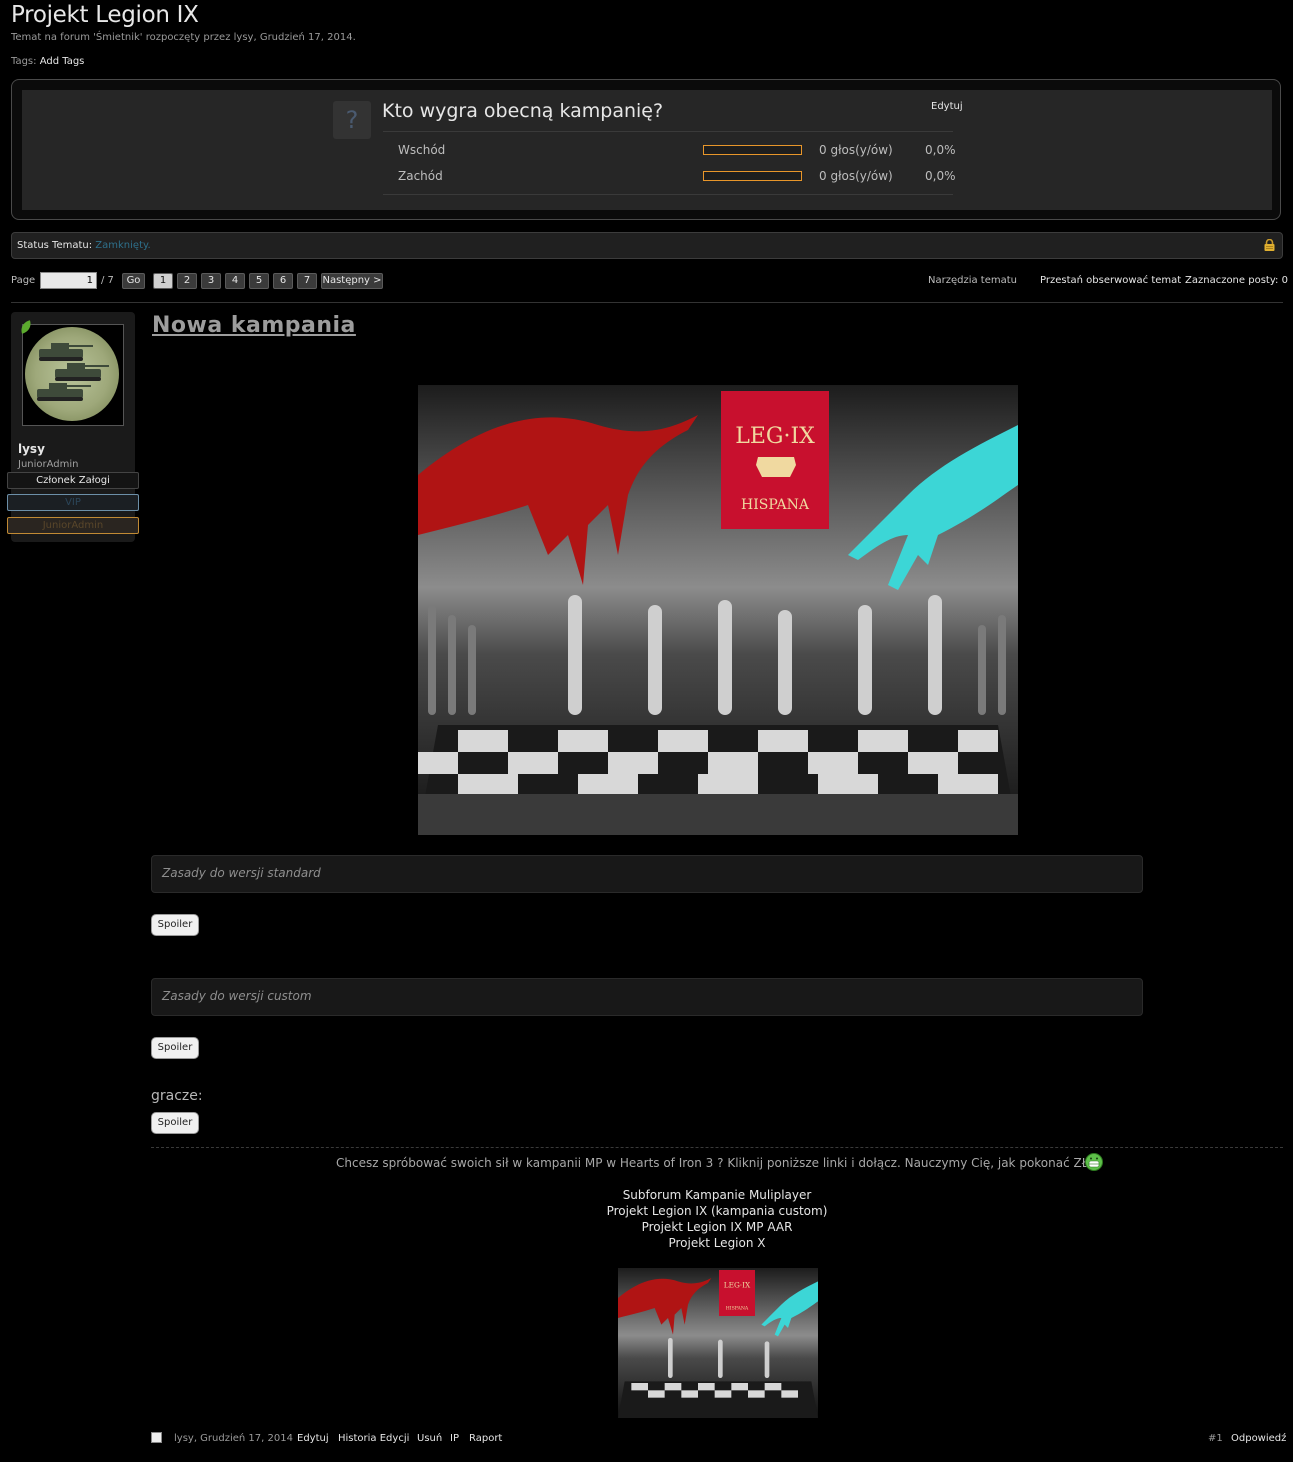  I want to click on edit-link: Edytuj, so click(313, 1438).